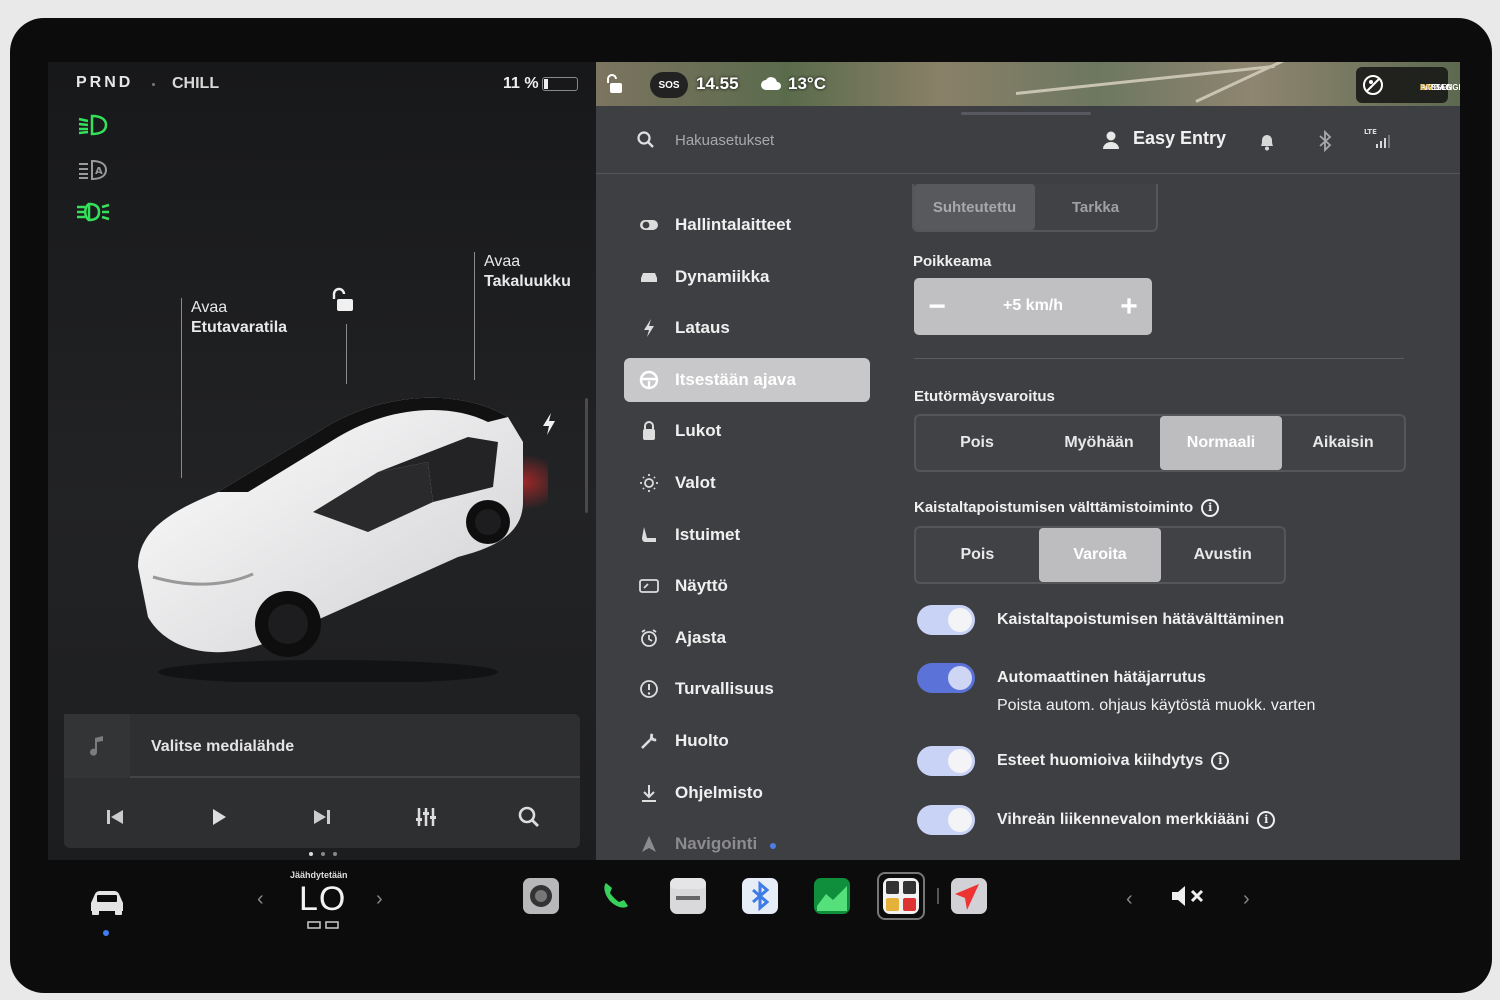 This screenshot has height=1000, width=1500. I want to click on nav-item-navigointi: Navigointi, so click(747, 841).